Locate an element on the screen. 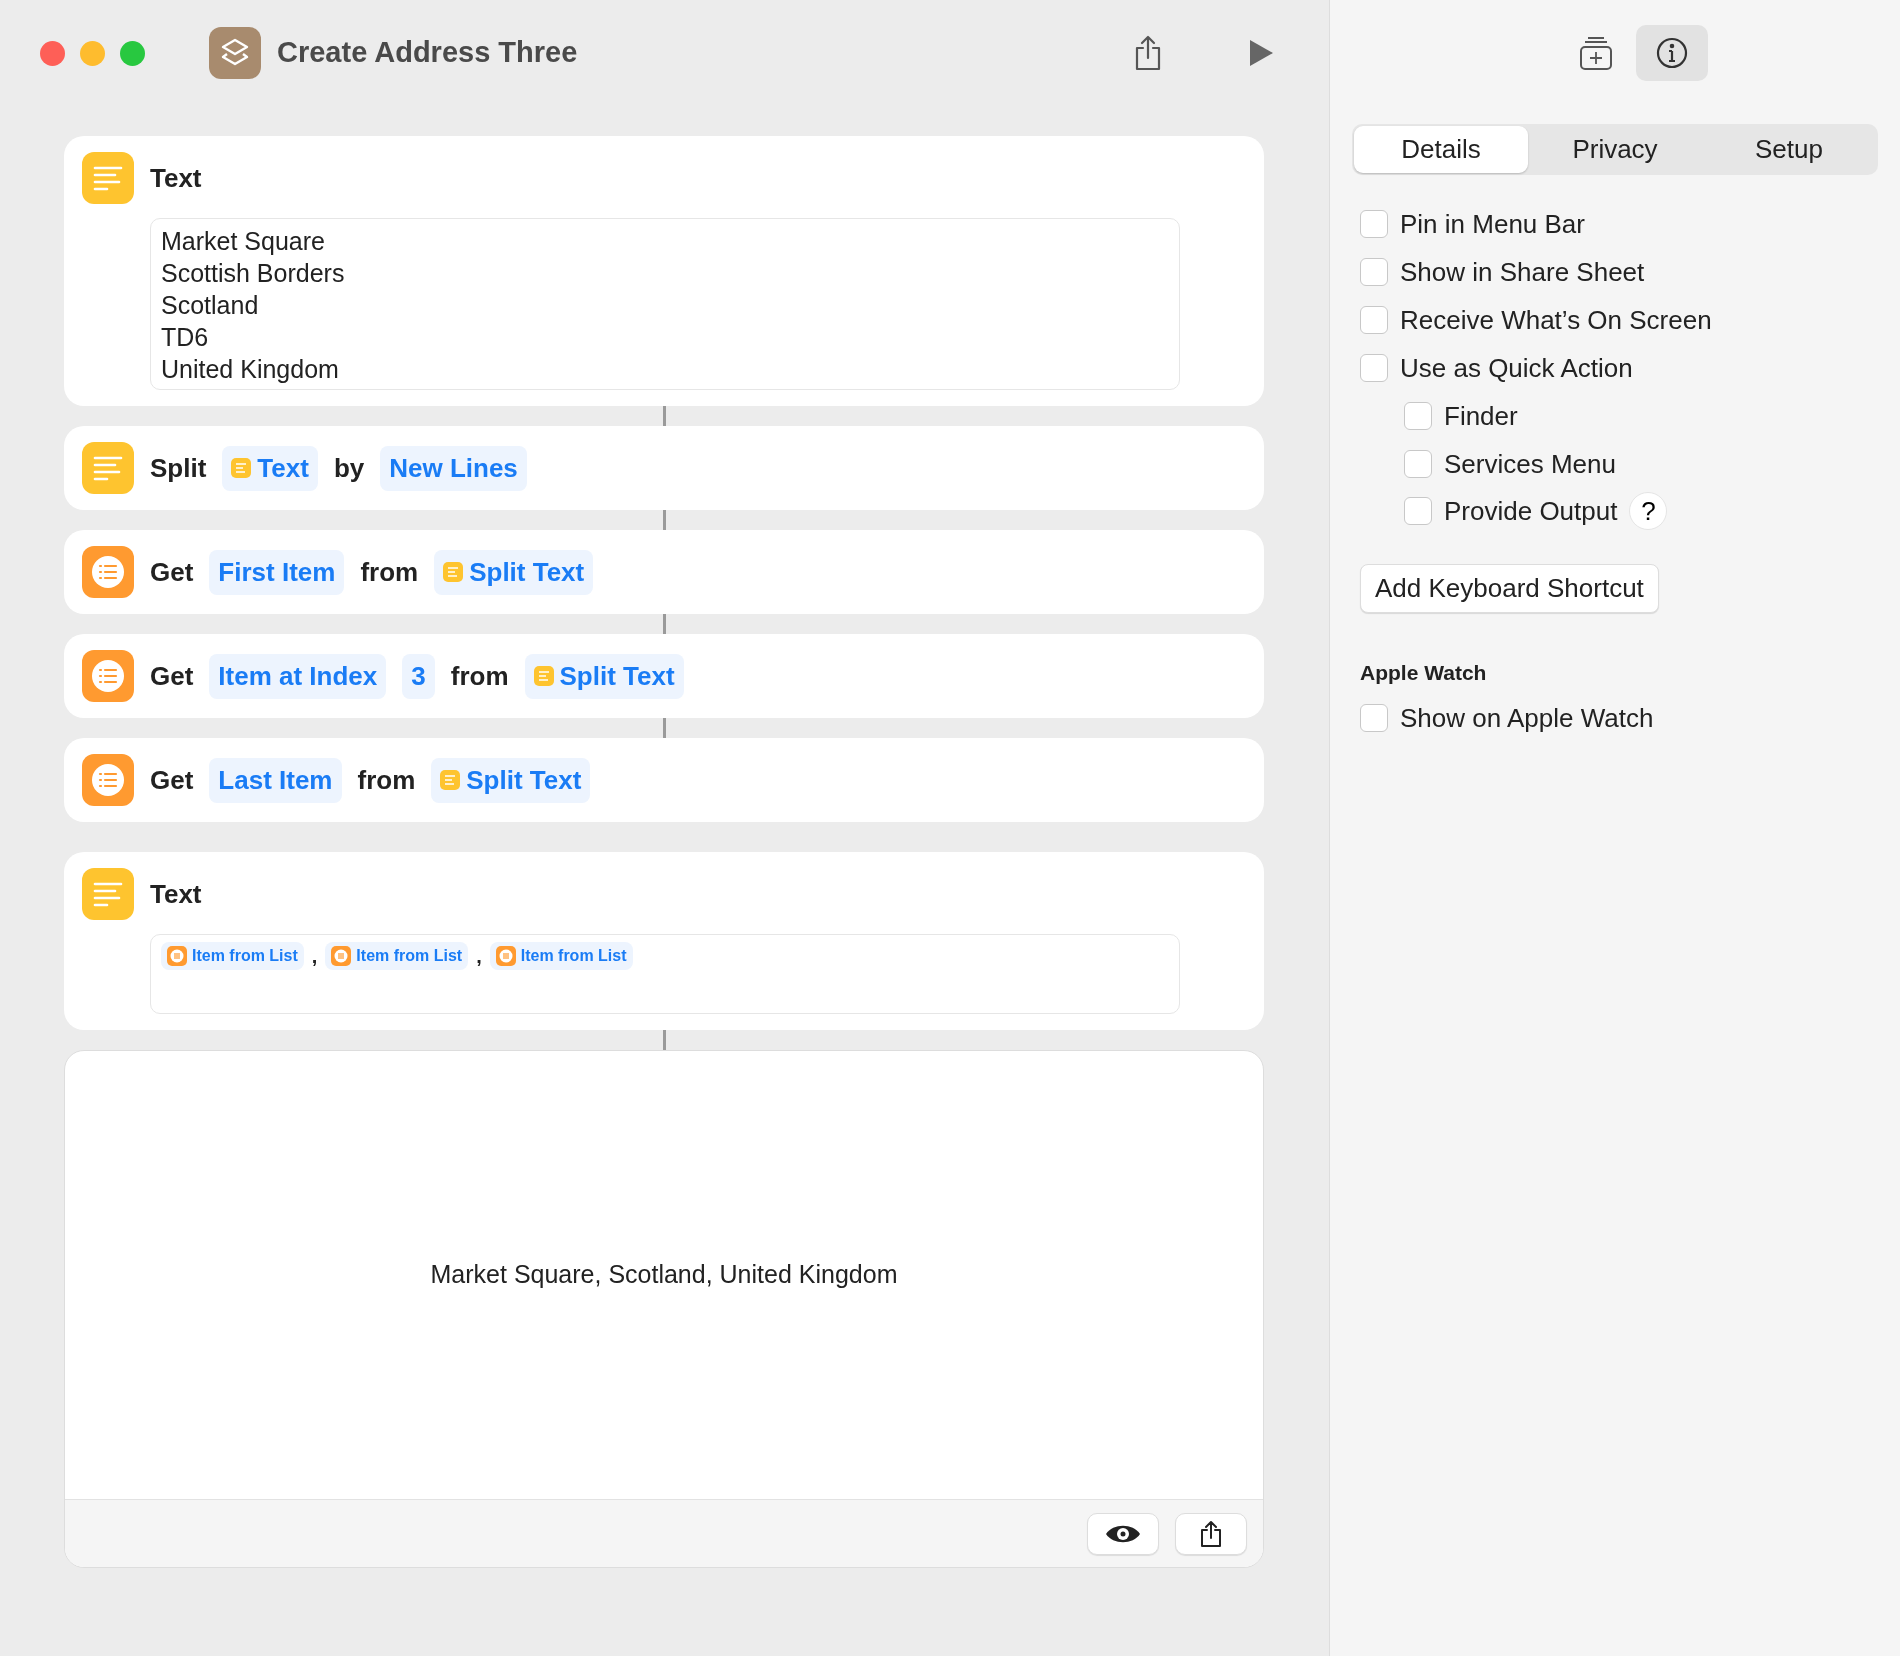  share-icon is located at coordinates (1211, 1533).